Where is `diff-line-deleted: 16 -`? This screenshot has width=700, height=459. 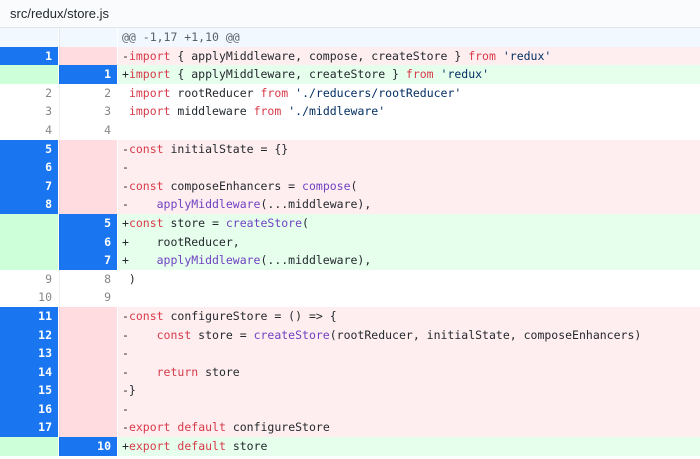
diff-line-deleted: 16 - is located at coordinates (350, 409).